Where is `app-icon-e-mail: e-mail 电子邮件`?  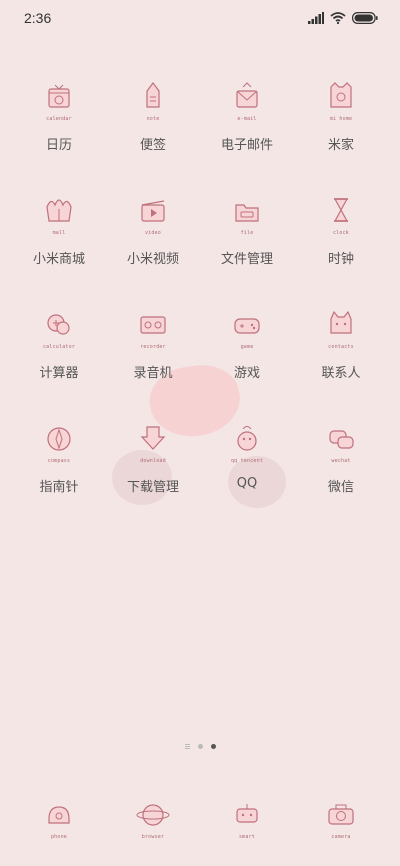
app-icon-e-mail: e-mail 电子邮件 is located at coordinates (247, 133).